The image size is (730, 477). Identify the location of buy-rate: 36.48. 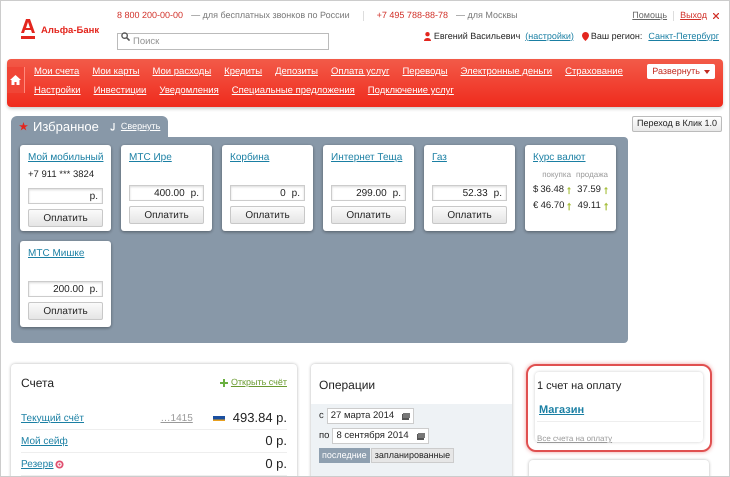
(552, 190).